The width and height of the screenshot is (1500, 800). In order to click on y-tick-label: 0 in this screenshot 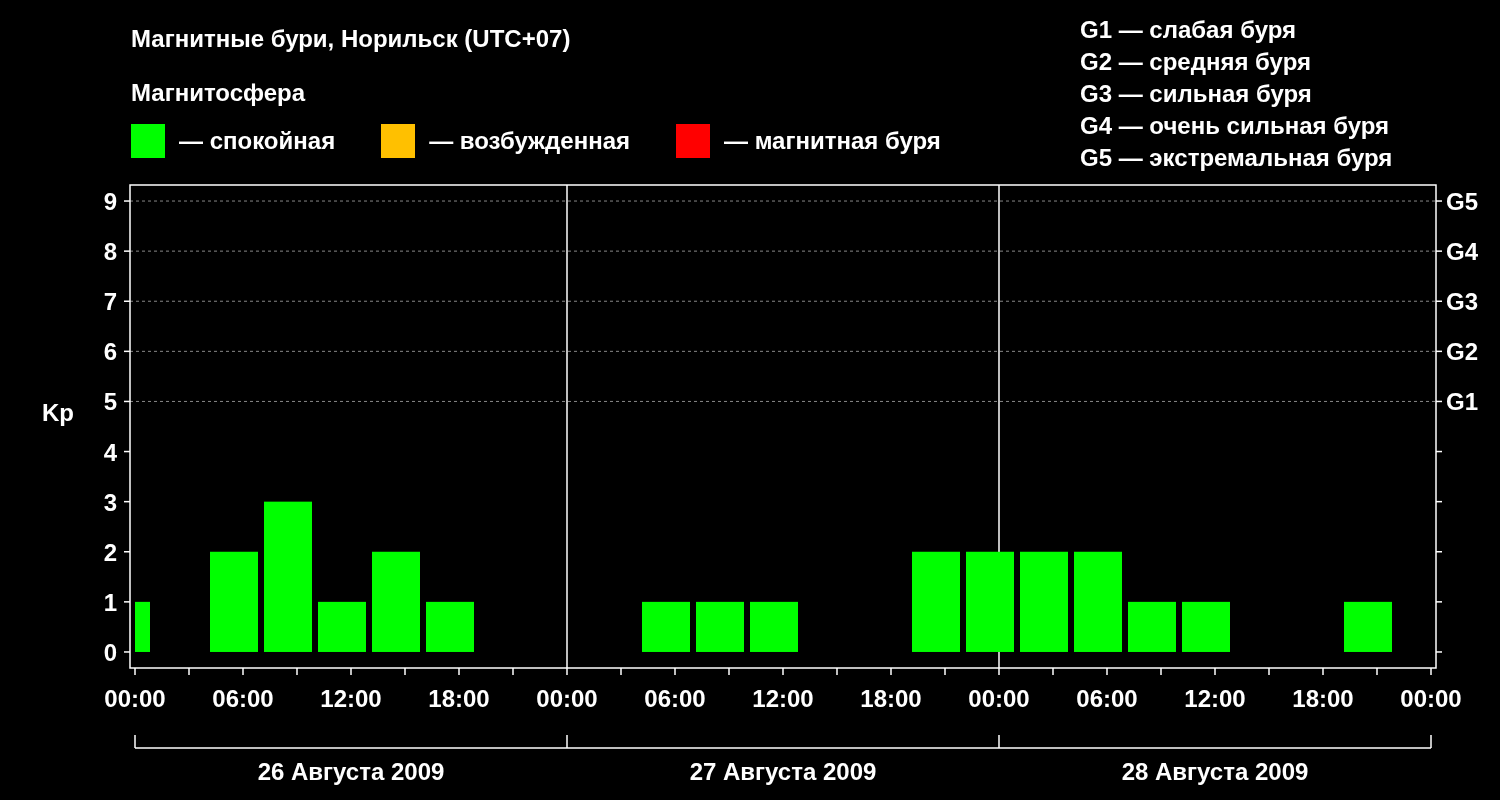, I will do `click(110, 652)`.